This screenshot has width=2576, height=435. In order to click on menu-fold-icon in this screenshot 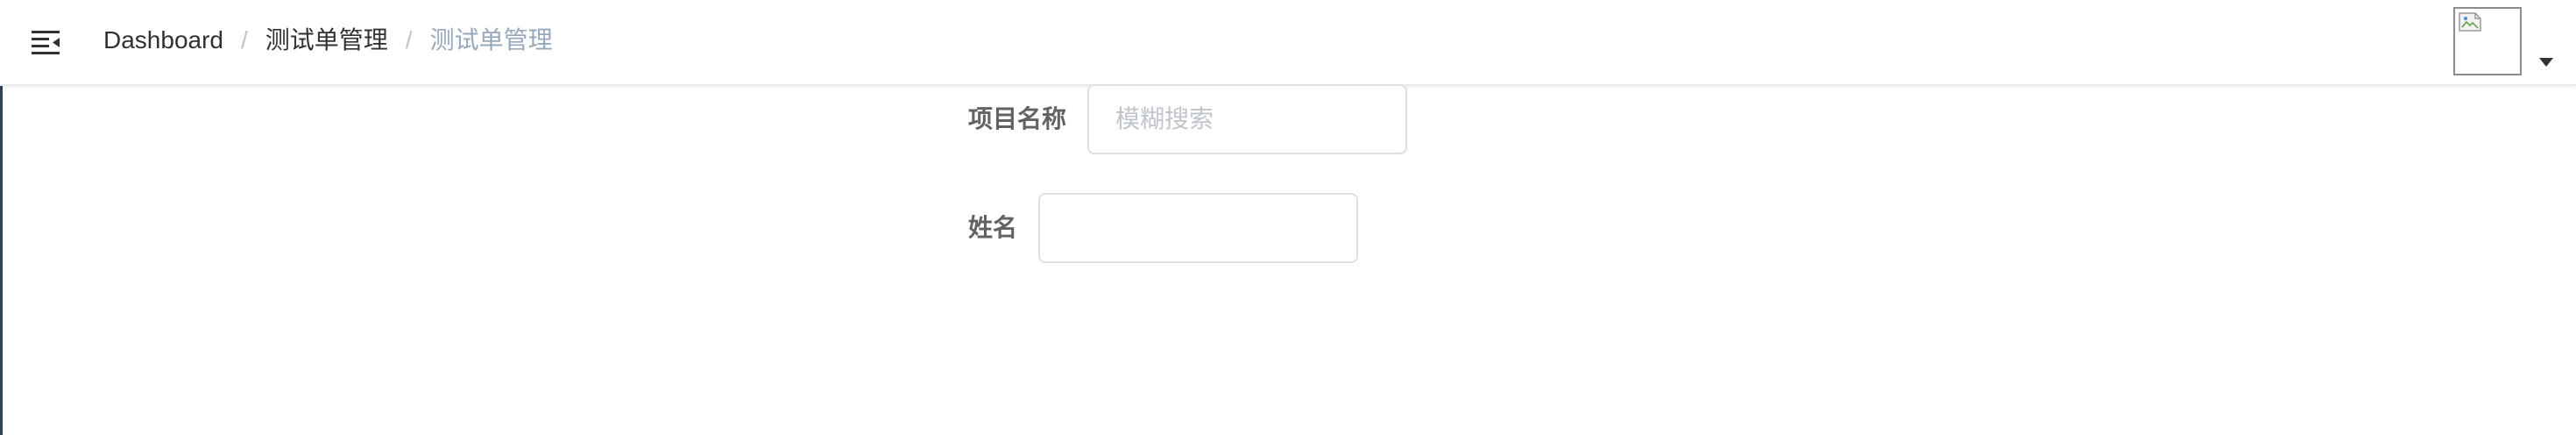, I will do `click(45, 42)`.